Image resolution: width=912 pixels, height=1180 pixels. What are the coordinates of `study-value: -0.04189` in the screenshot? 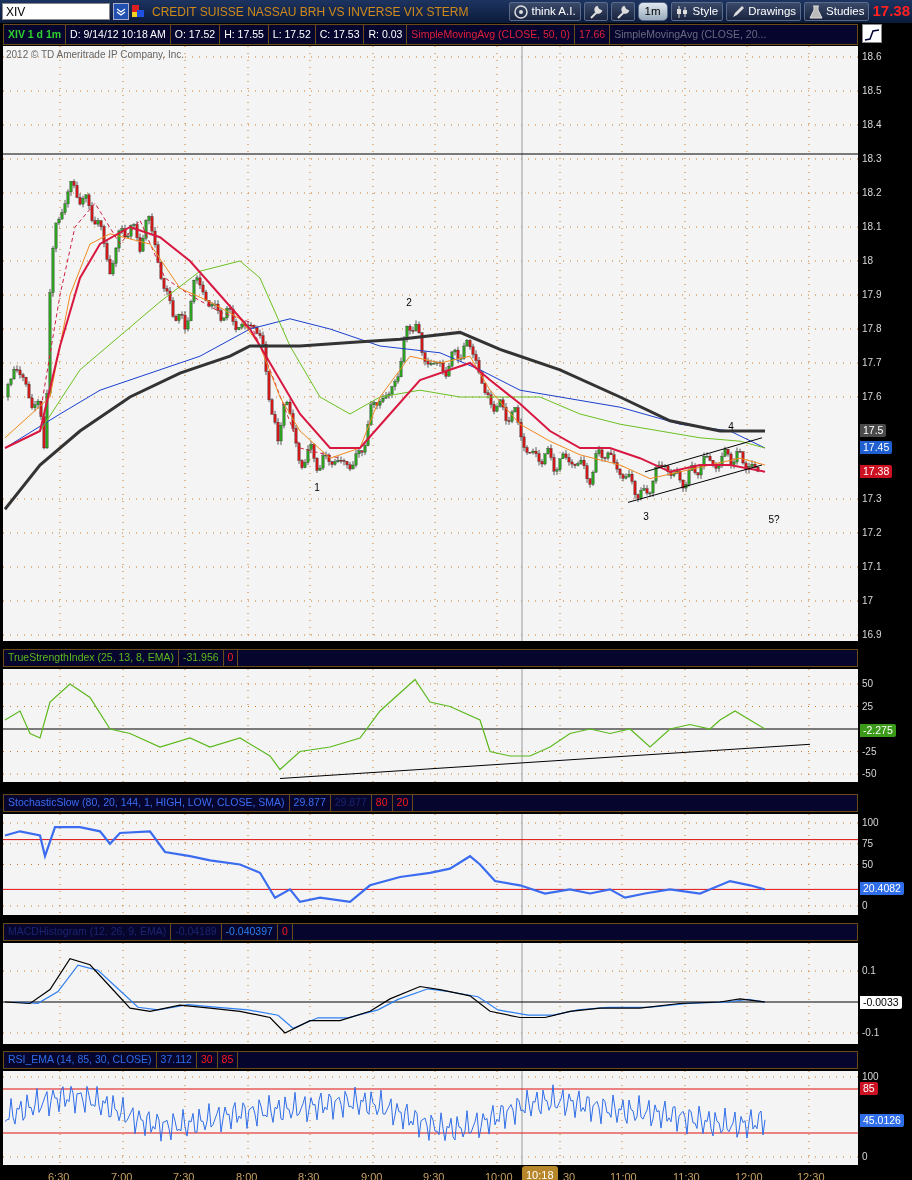 It's located at (196, 932).